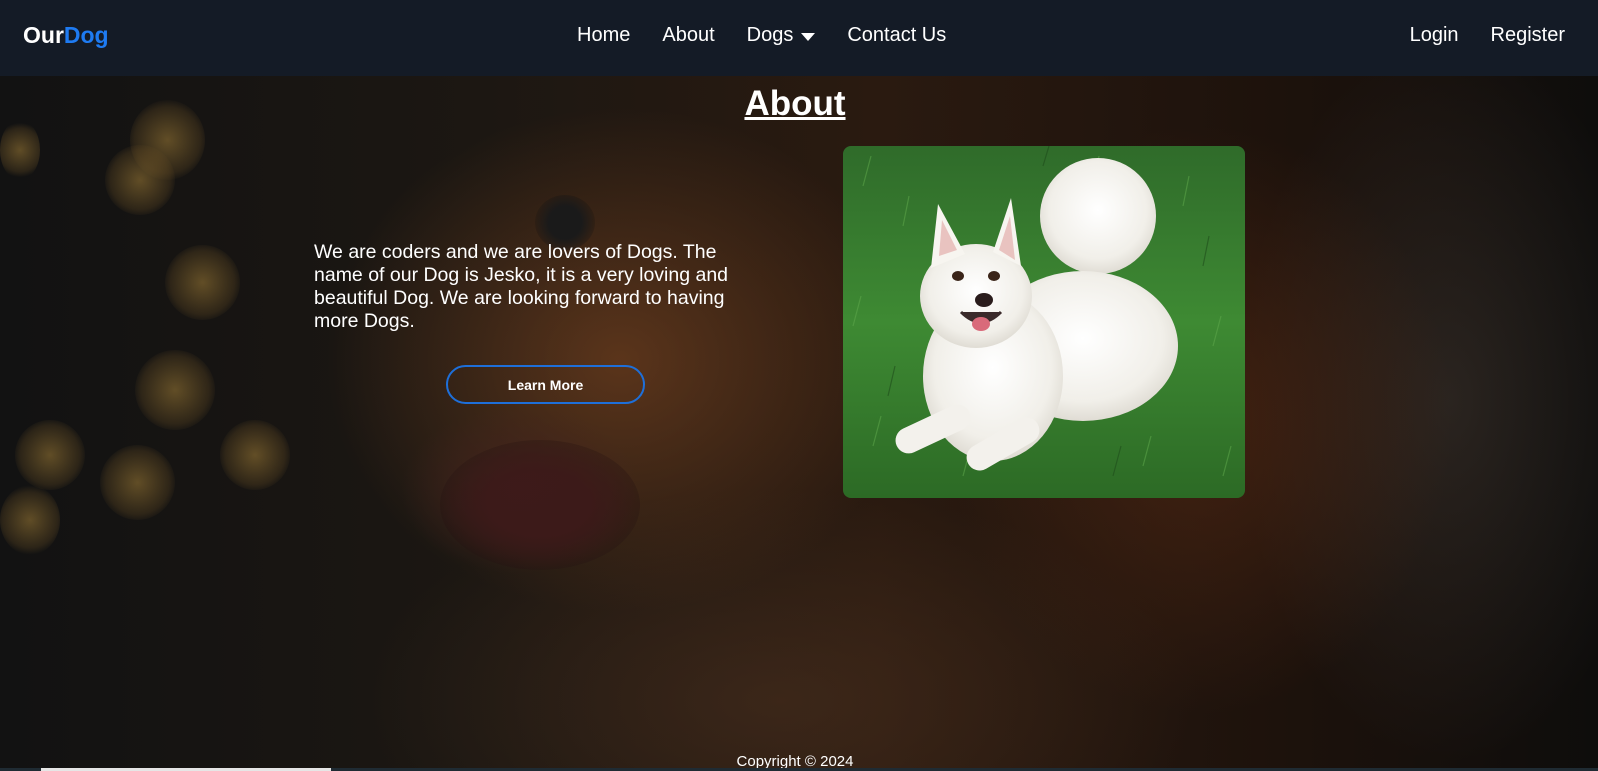 This screenshot has width=1598, height=771. What do you see at coordinates (770, 35) in the screenshot?
I see `nav-dogs-label: Dogs` at bounding box center [770, 35].